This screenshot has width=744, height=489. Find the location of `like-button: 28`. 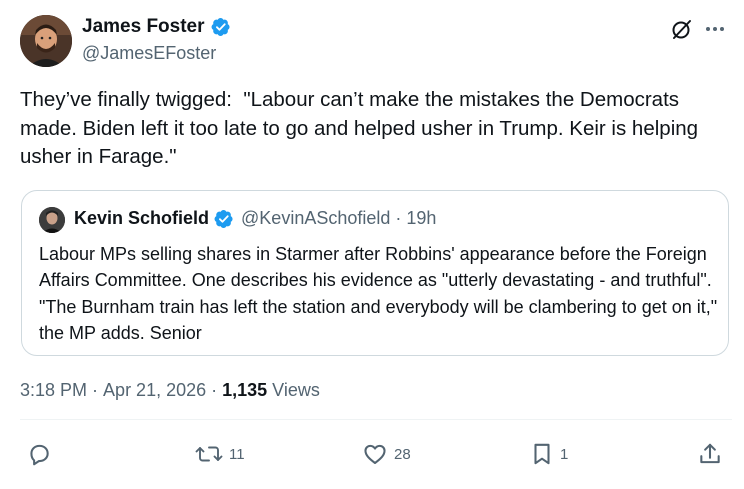

like-button: 28 is located at coordinates (386, 454).